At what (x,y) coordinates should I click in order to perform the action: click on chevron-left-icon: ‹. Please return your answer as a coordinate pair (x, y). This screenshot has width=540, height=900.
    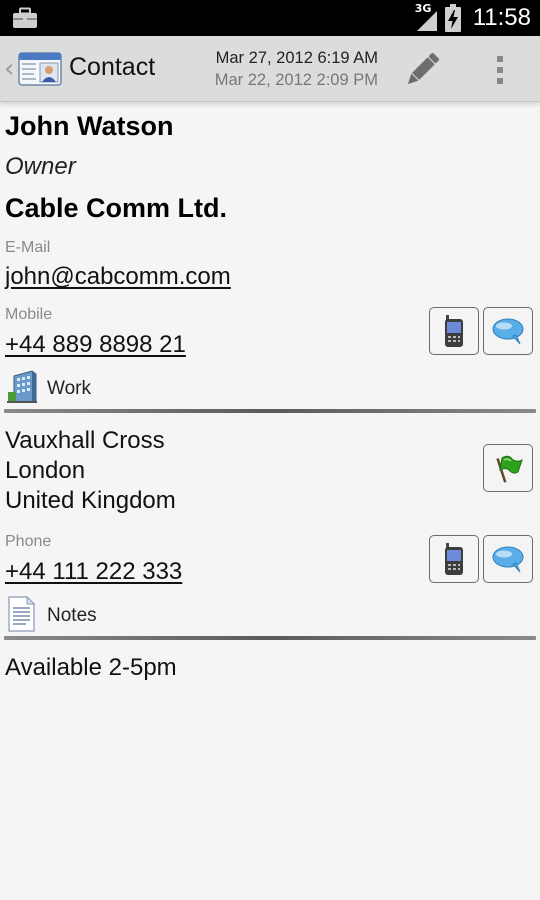
    Looking at the image, I should click on (9, 69).